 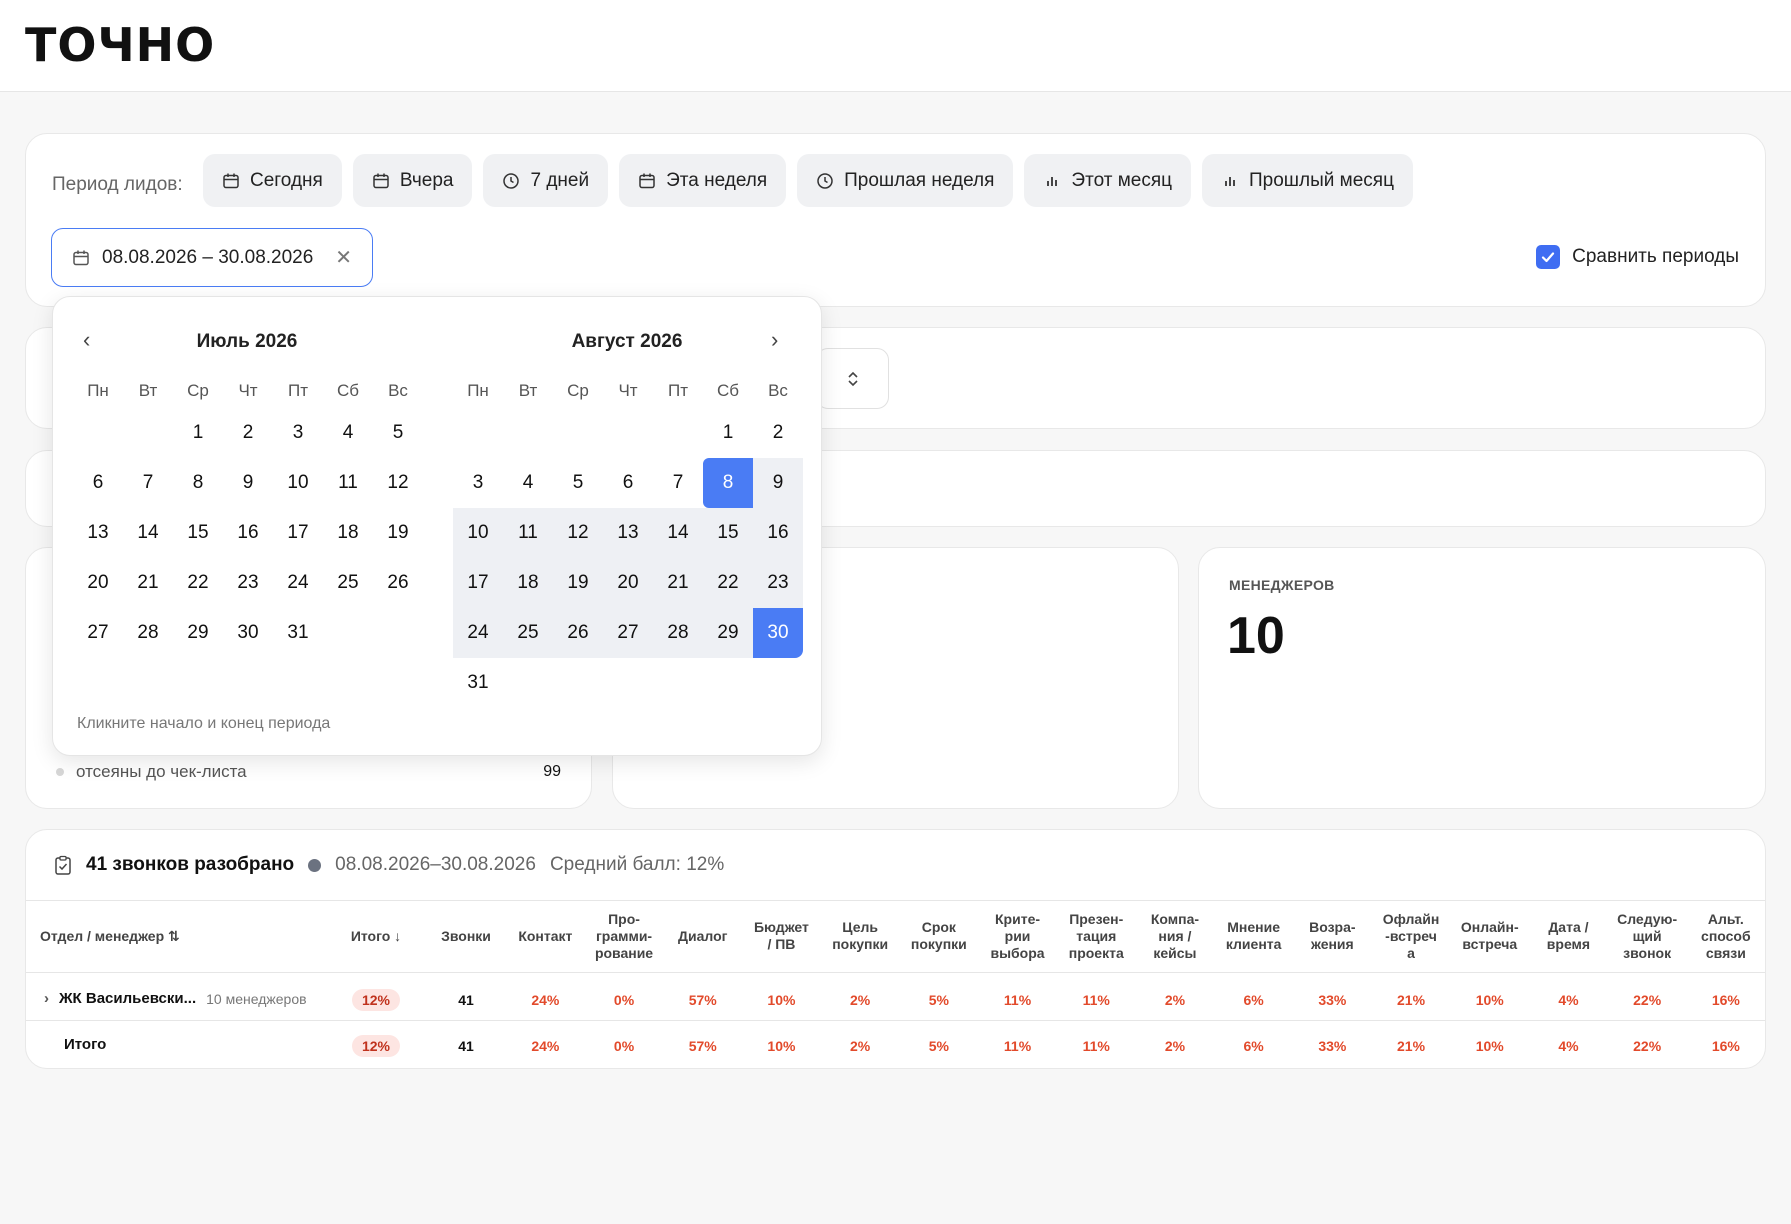 I want to click on date-range-field: 08.08.2026 – 30.08.2026 ✕, so click(x=212, y=257).